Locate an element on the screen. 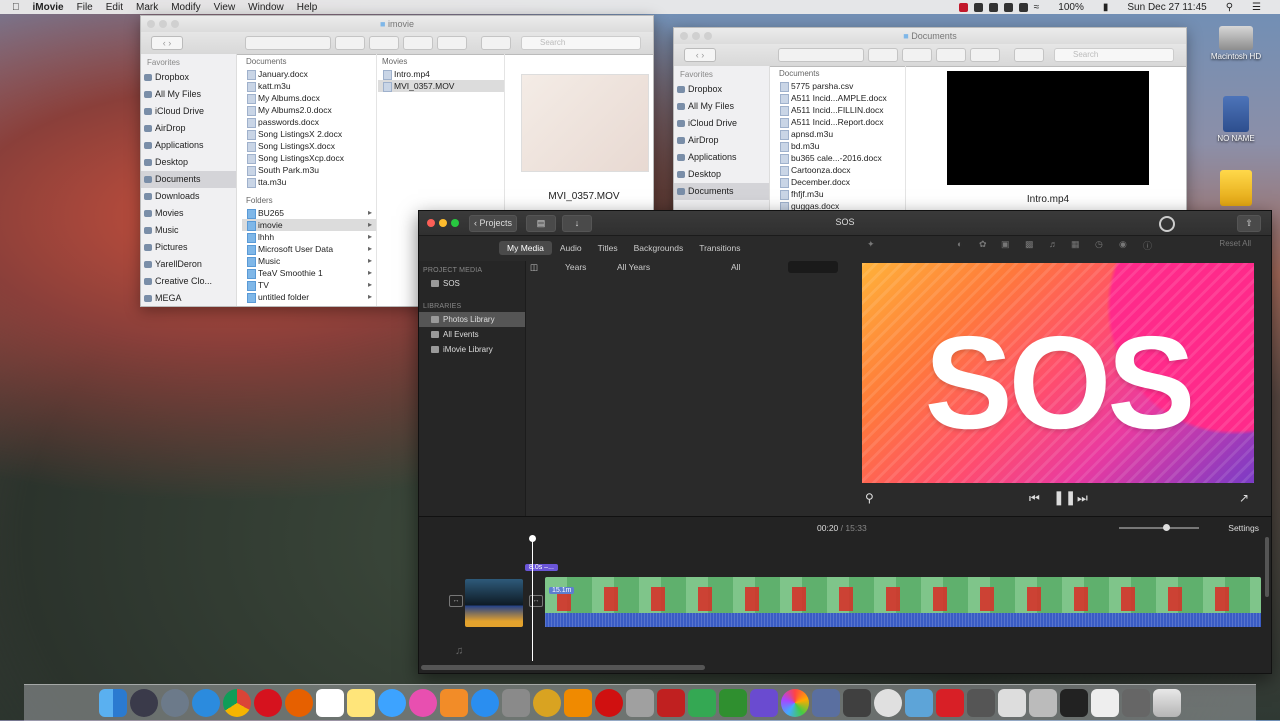  file-row: December.docx is located at coordinates (840, 182).